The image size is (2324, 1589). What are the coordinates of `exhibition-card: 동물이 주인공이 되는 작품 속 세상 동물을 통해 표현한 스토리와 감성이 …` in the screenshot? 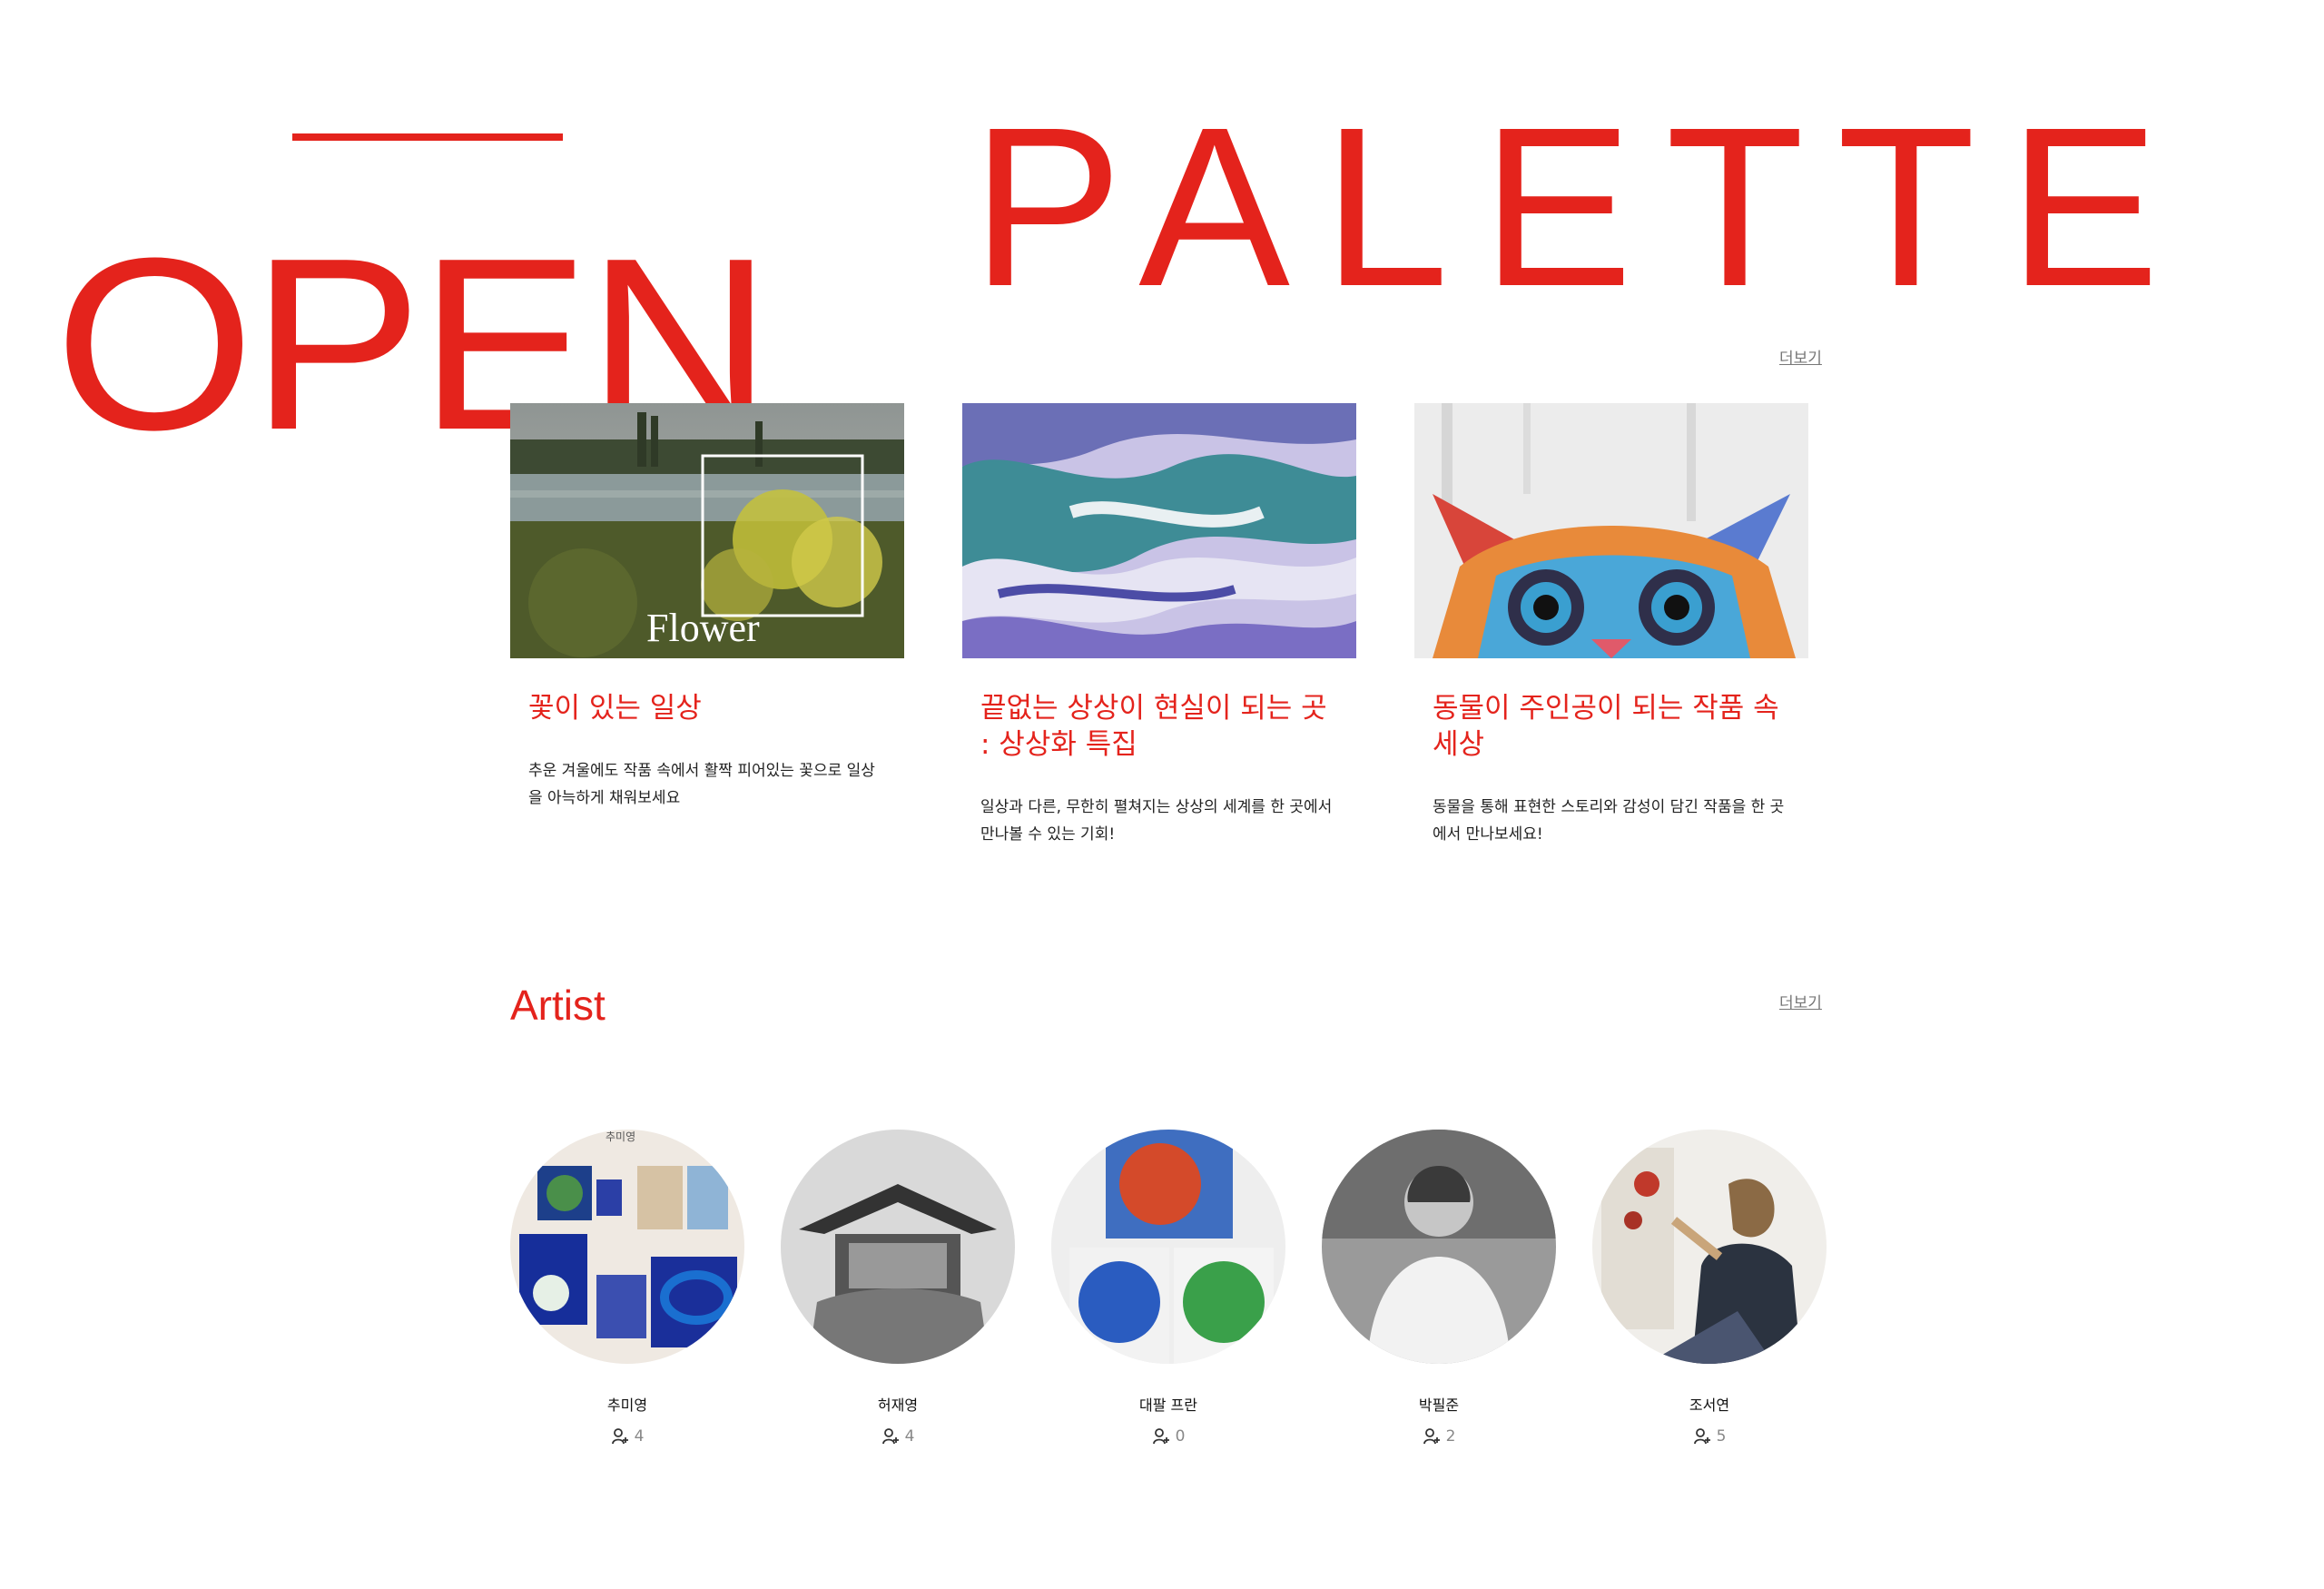 It's located at (1611, 623).